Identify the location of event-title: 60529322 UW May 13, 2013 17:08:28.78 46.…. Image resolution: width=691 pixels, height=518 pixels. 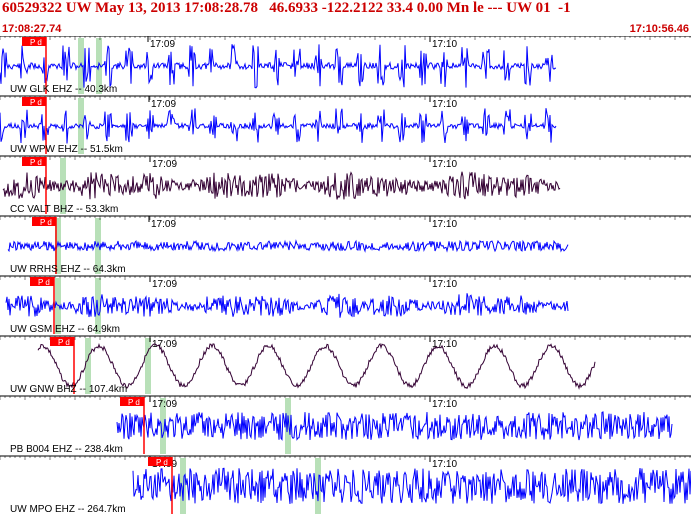
(286, 8).